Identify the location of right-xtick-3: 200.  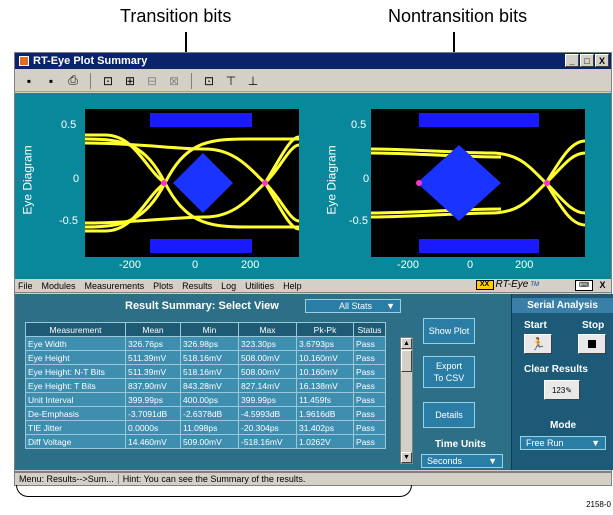
(524, 265).